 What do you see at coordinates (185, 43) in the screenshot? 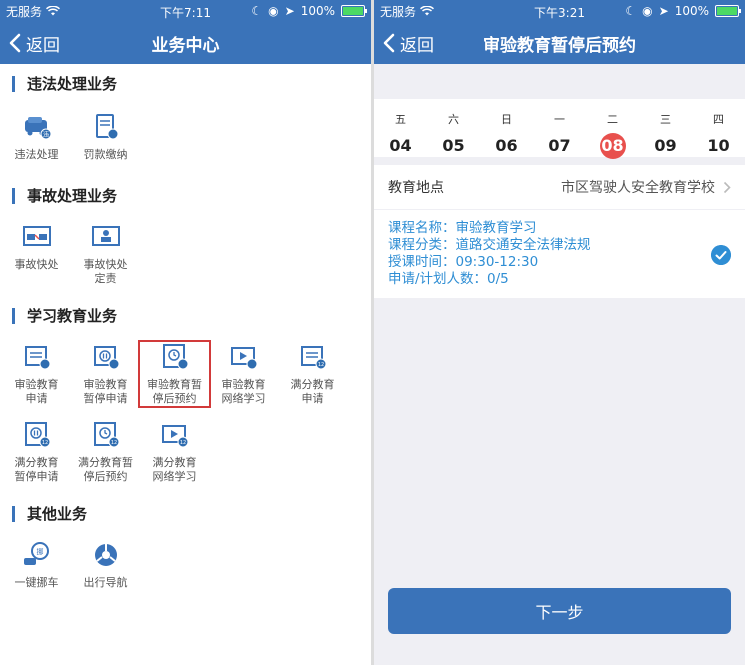
I see `nav-bar: 返回 业务中心` at bounding box center [185, 43].